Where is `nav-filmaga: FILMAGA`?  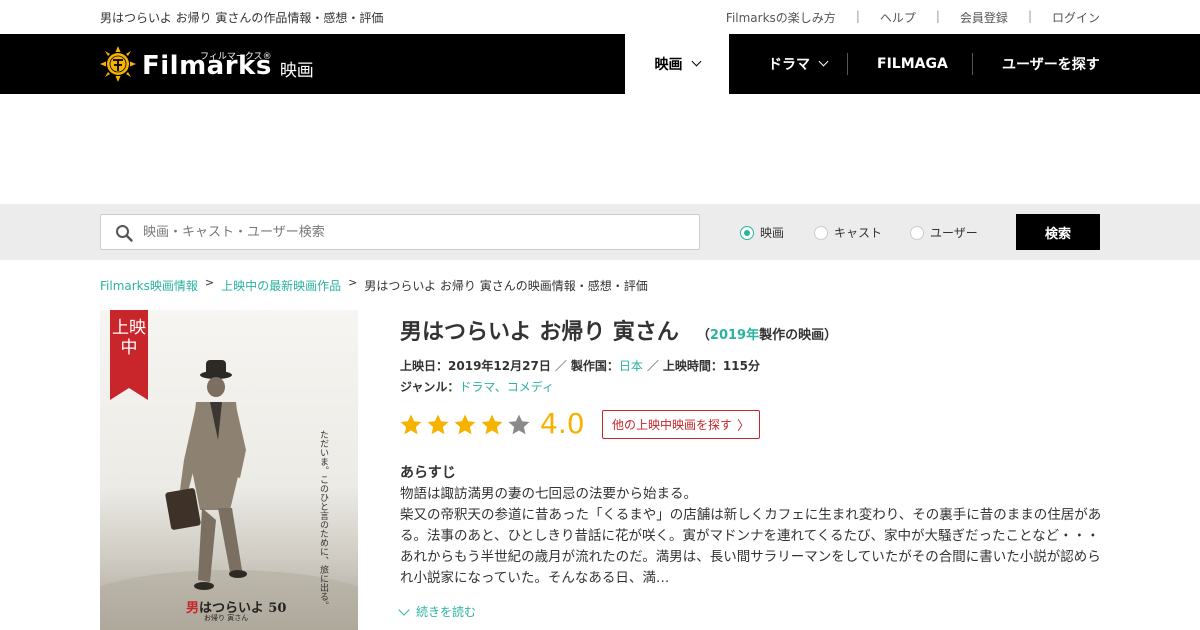 nav-filmaga: FILMAGA is located at coordinates (912, 64).